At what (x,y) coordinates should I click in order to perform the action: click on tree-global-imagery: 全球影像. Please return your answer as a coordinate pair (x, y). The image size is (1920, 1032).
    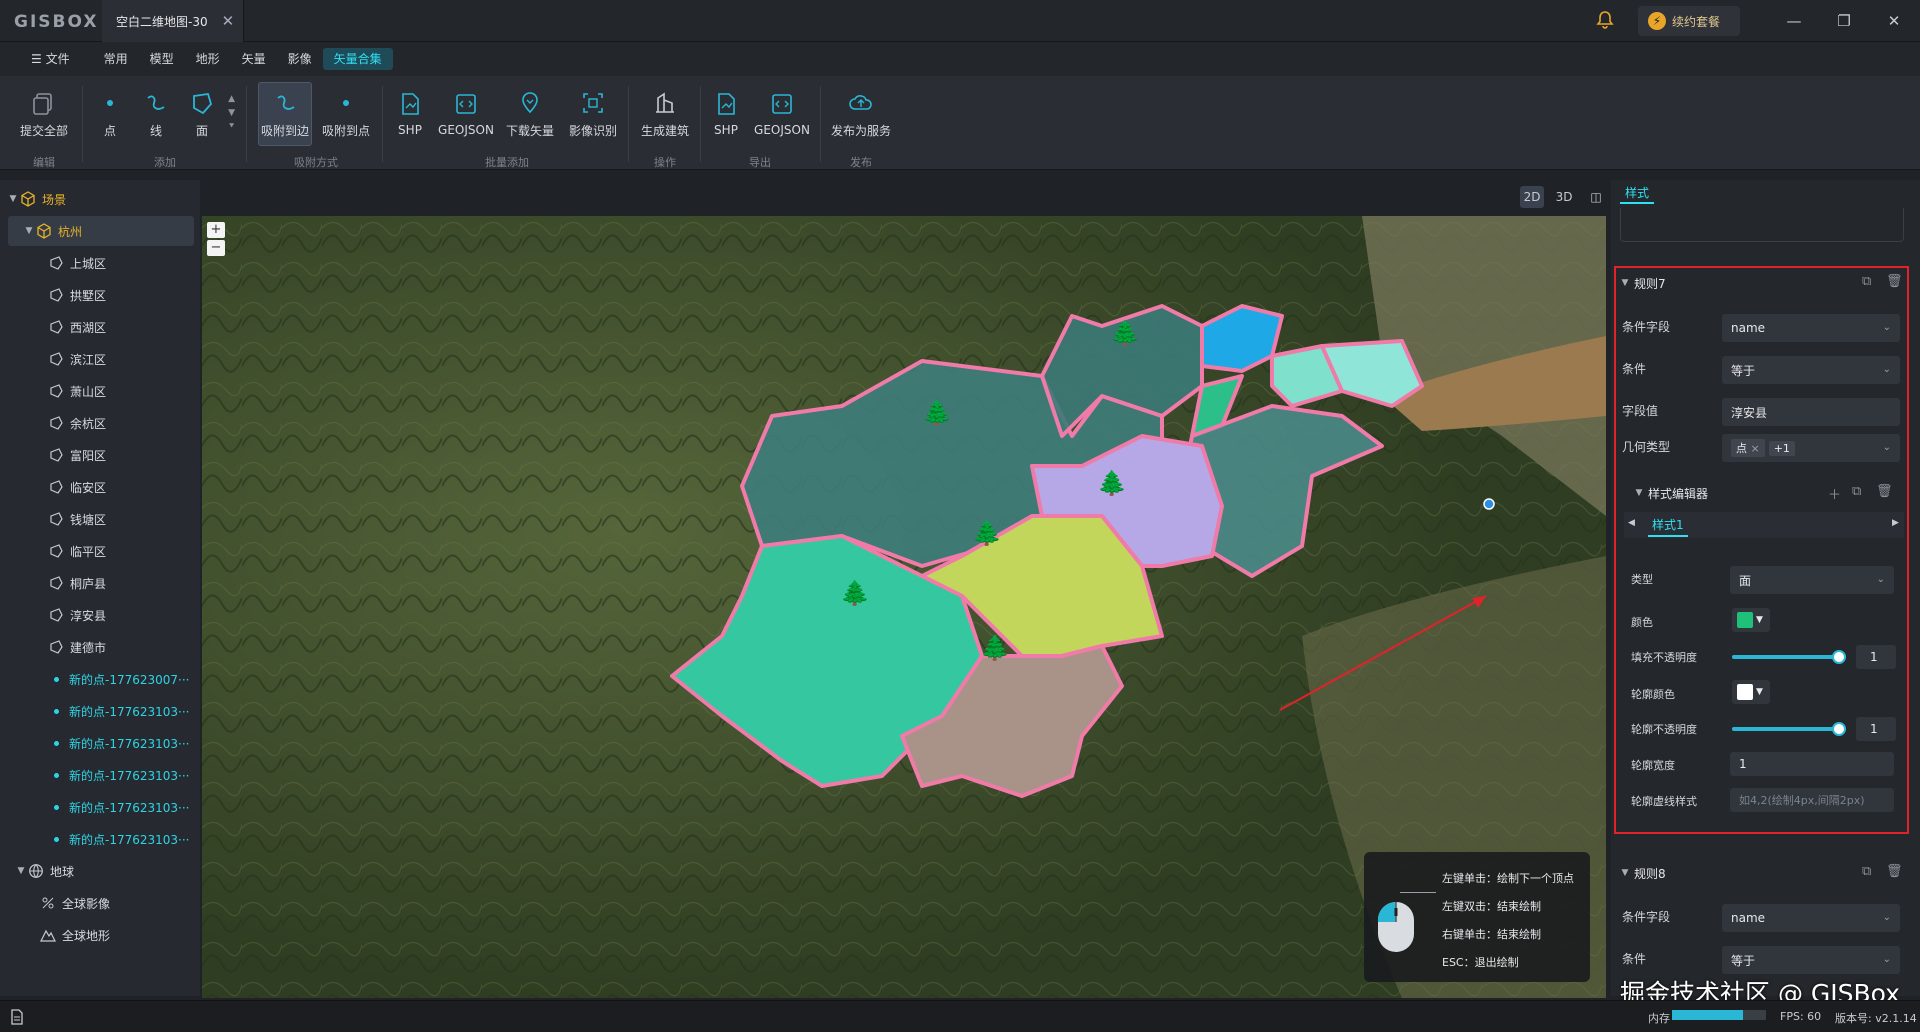
    Looking at the image, I should click on (100, 903).